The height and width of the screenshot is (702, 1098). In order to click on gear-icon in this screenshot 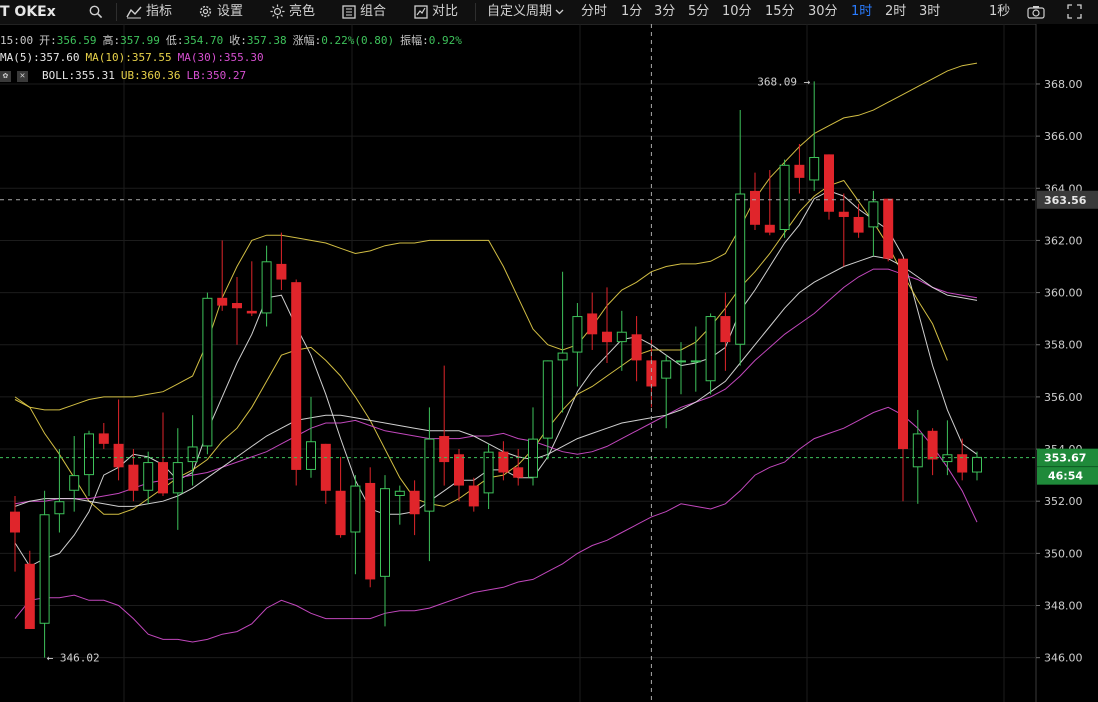, I will do `click(205, 11)`.